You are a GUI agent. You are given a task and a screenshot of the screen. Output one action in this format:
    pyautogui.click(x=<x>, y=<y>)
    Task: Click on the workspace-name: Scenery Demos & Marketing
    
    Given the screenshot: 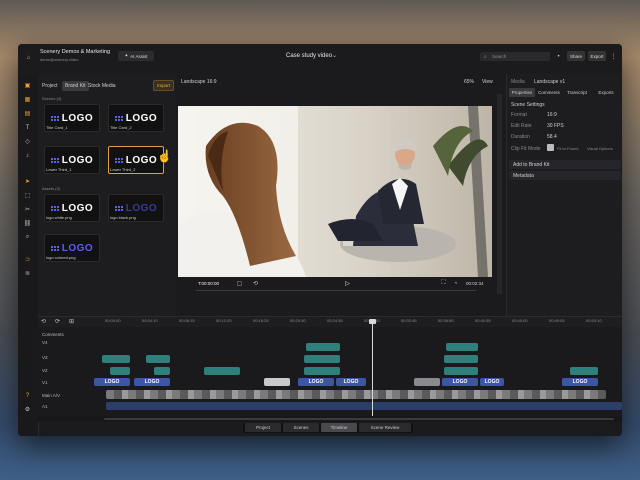 What is the action you would take?
    pyautogui.click(x=75, y=52)
    